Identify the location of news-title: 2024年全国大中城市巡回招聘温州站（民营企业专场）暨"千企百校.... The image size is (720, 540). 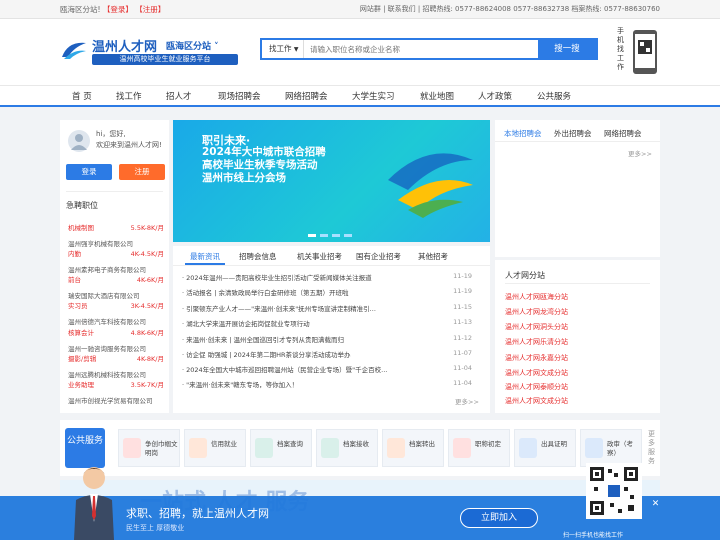
(286, 370).